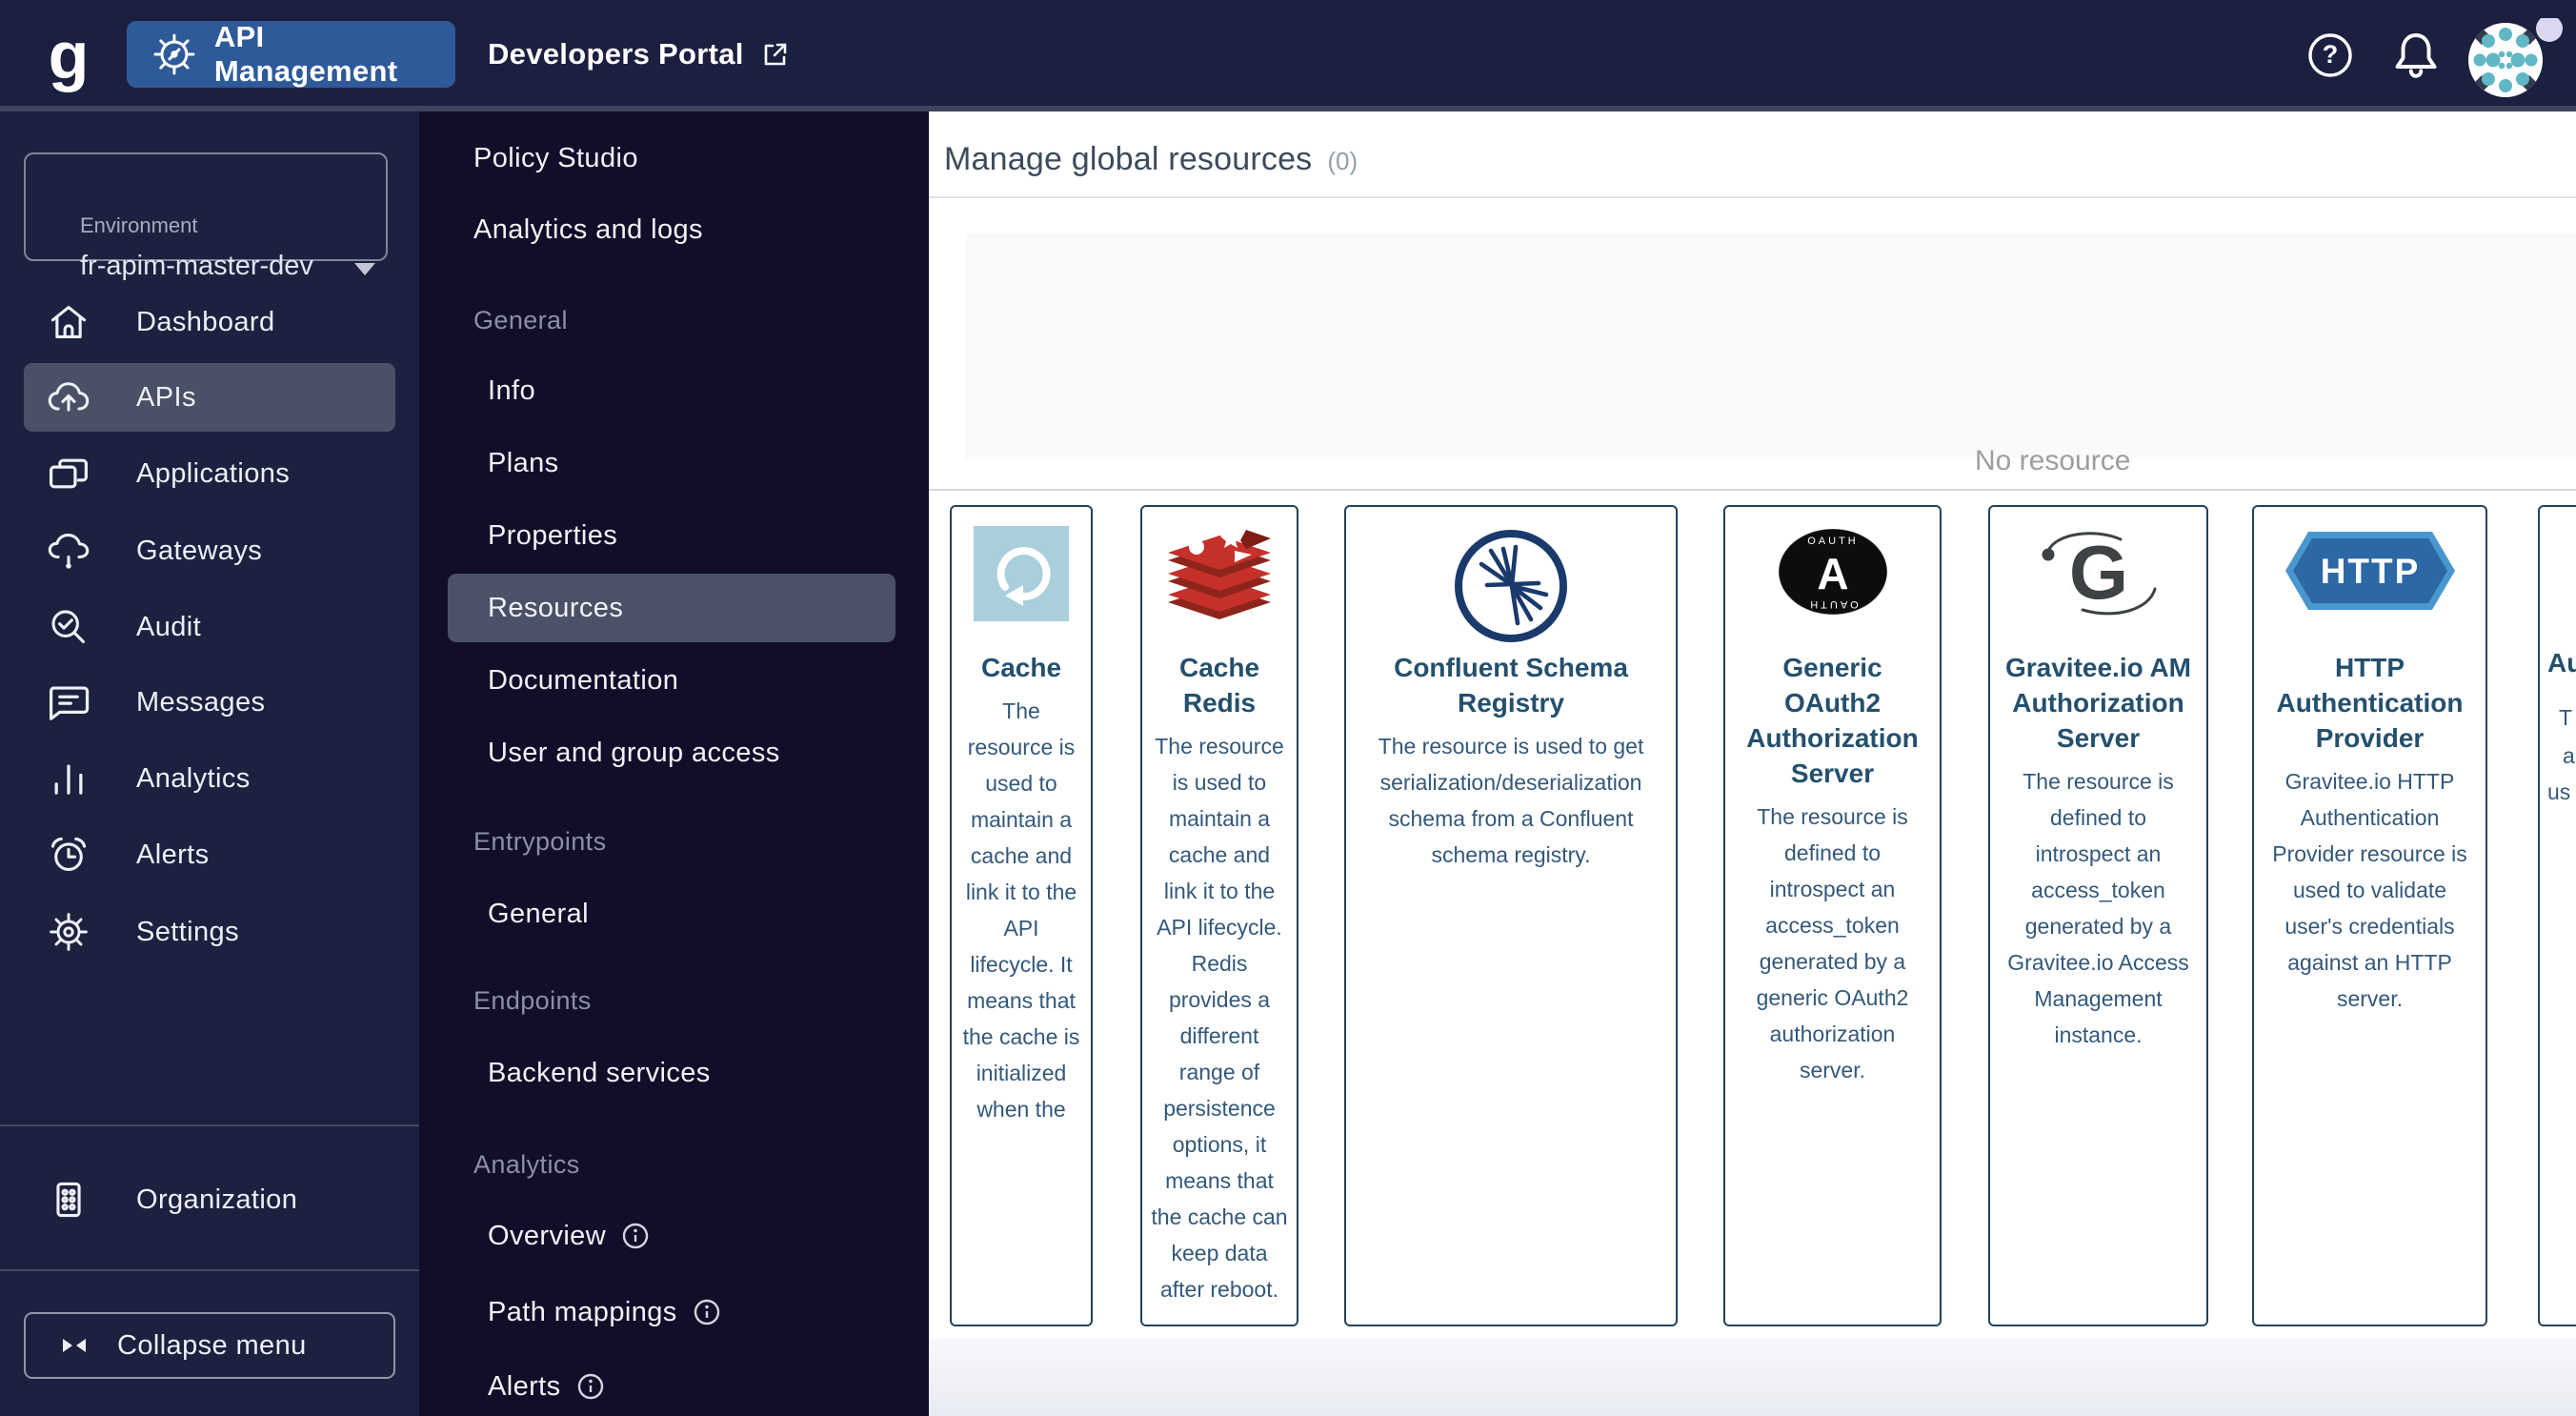 This screenshot has height=1416, width=2576. Describe the element at coordinates (2549, 28) in the screenshot. I see `avatar-status-badge` at that location.